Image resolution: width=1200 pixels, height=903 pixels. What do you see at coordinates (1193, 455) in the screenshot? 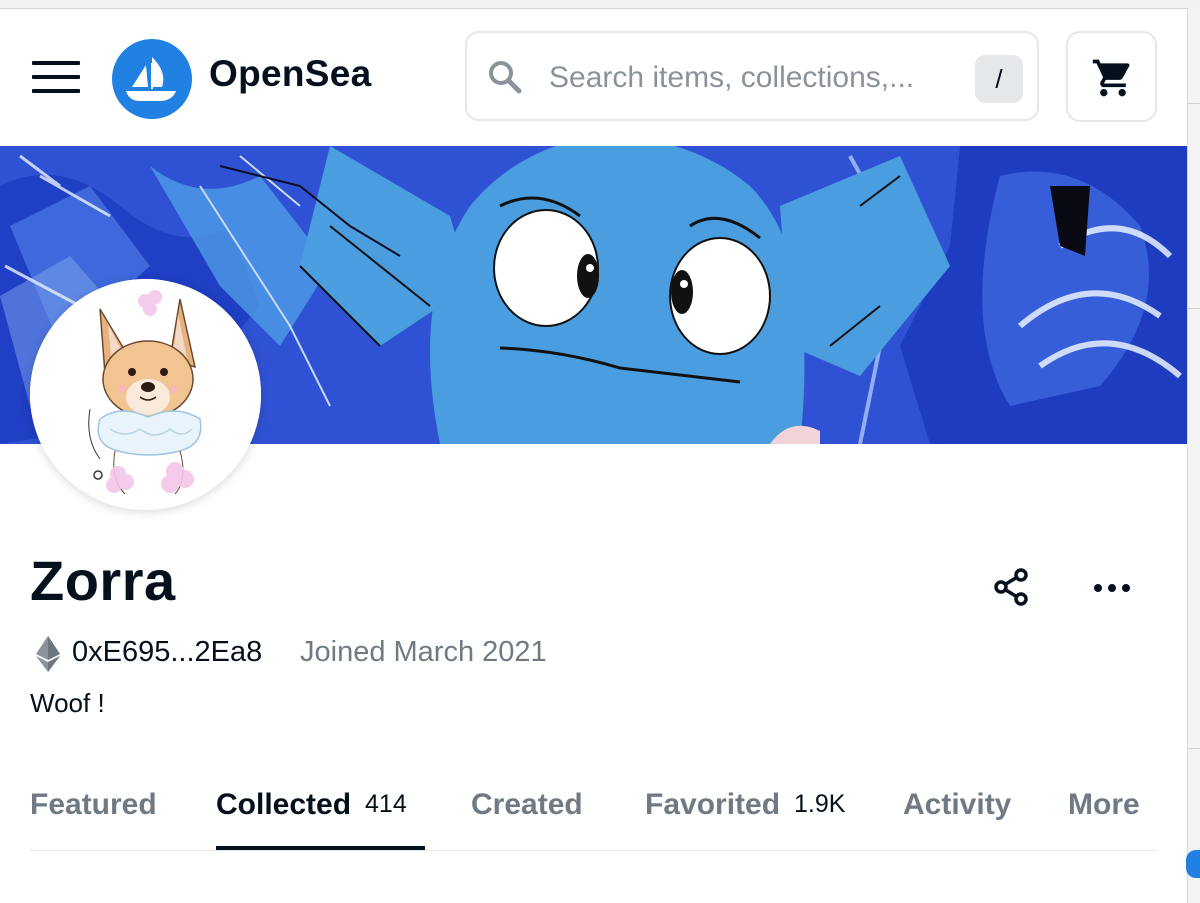
I see `browser-side-panel` at bounding box center [1193, 455].